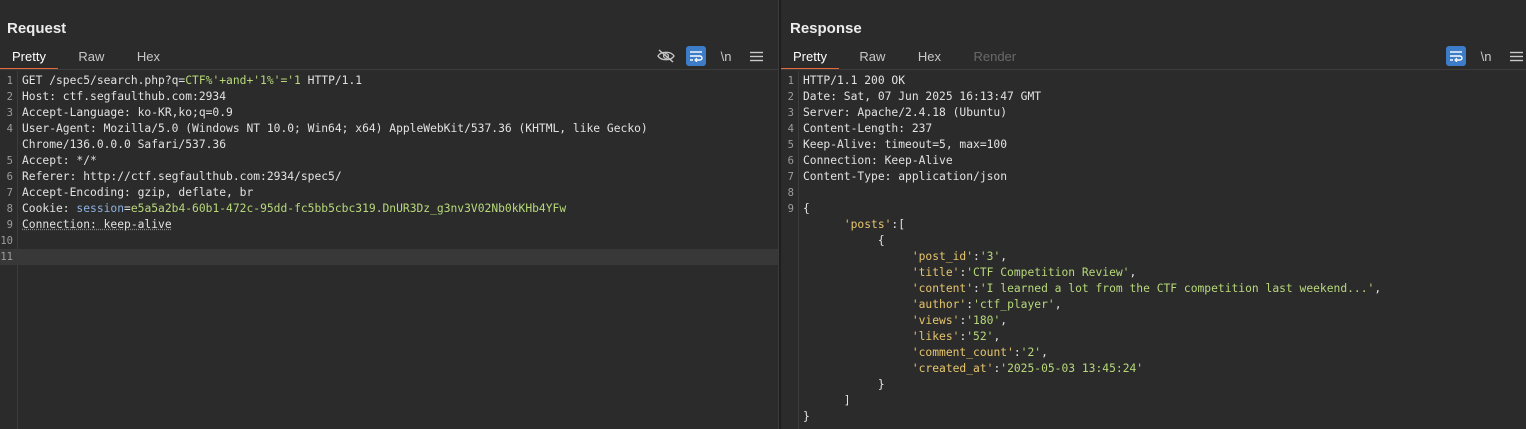  I want to click on code-line: 9{, so click(1153, 209).